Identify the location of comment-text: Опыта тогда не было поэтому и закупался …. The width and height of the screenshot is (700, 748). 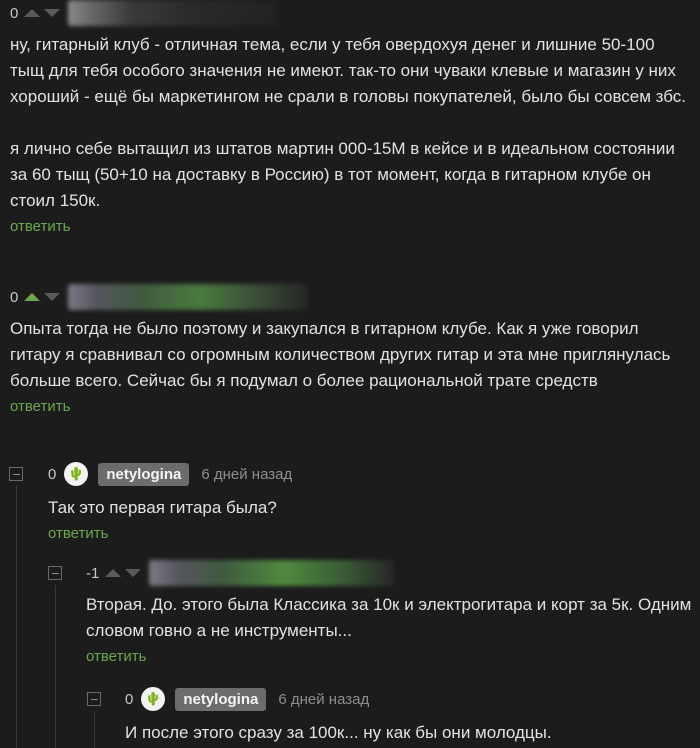
(340, 354).